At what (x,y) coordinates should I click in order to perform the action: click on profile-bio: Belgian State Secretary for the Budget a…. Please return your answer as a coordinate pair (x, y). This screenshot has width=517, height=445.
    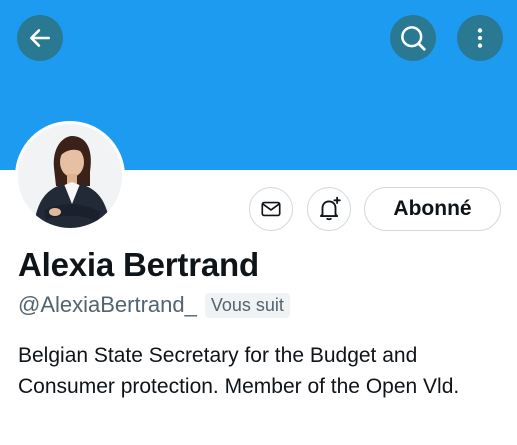
    Looking at the image, I should click on (239, 371).